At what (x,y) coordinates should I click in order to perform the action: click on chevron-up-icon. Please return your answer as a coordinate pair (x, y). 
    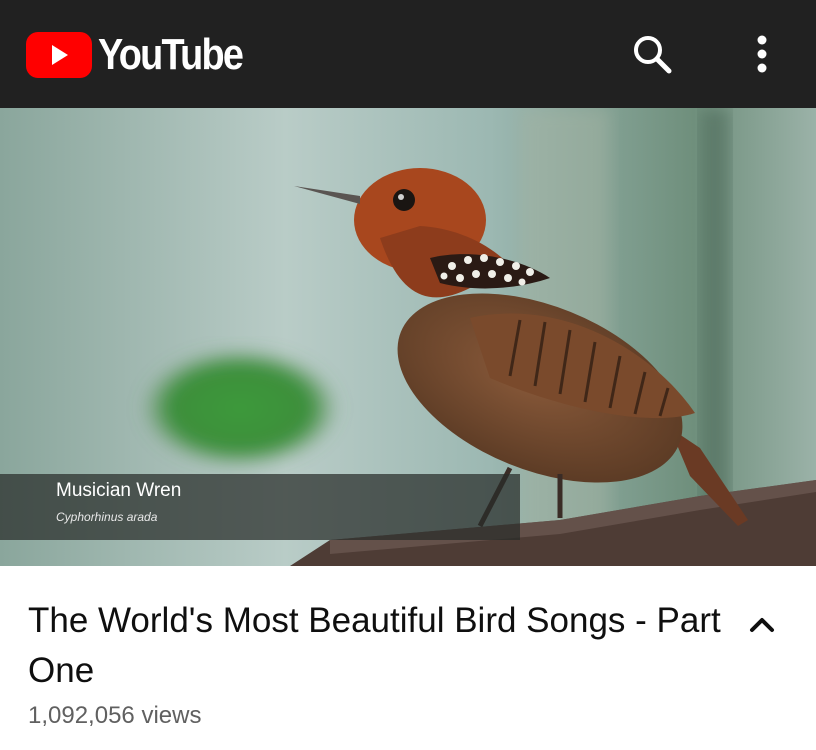
    Looking at the image, I should click on (762, 625).